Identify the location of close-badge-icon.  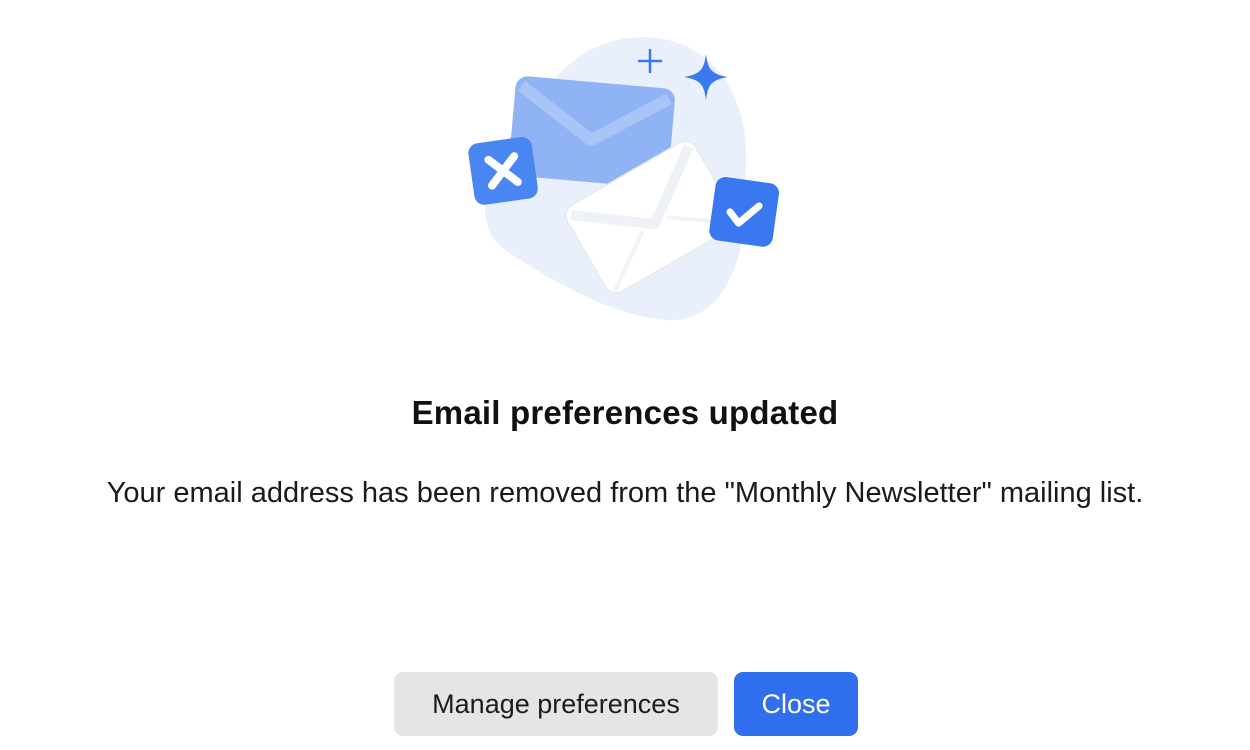
(503, 170).